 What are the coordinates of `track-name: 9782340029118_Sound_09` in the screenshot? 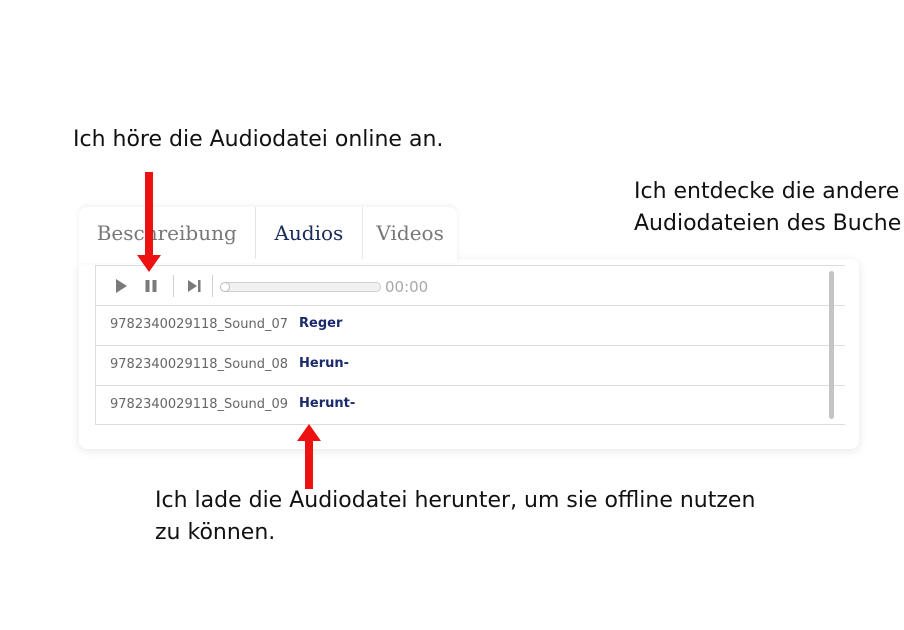 It's located at (199, 404).